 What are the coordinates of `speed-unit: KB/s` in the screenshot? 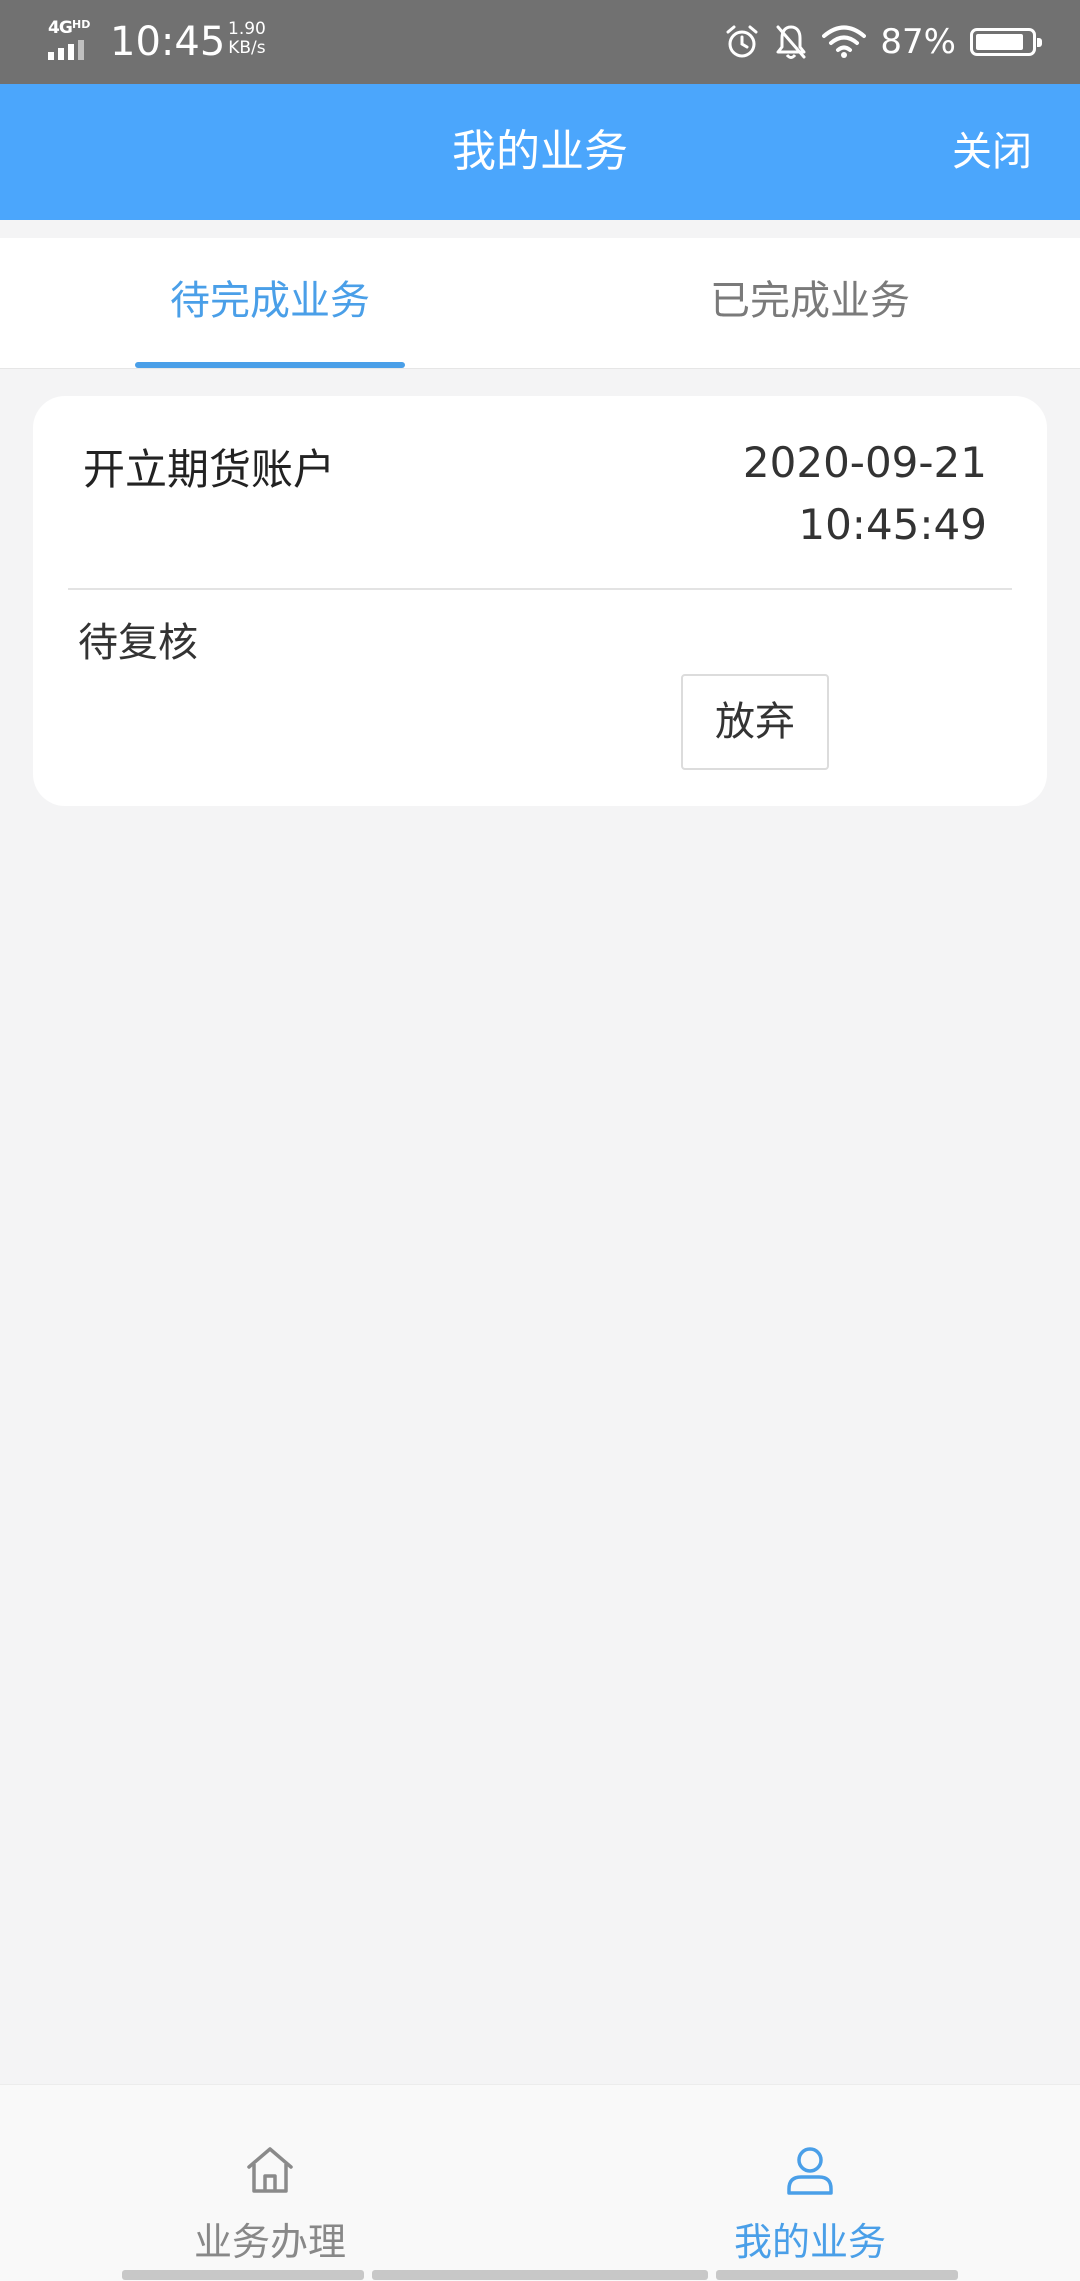 It's located at (247, 48).